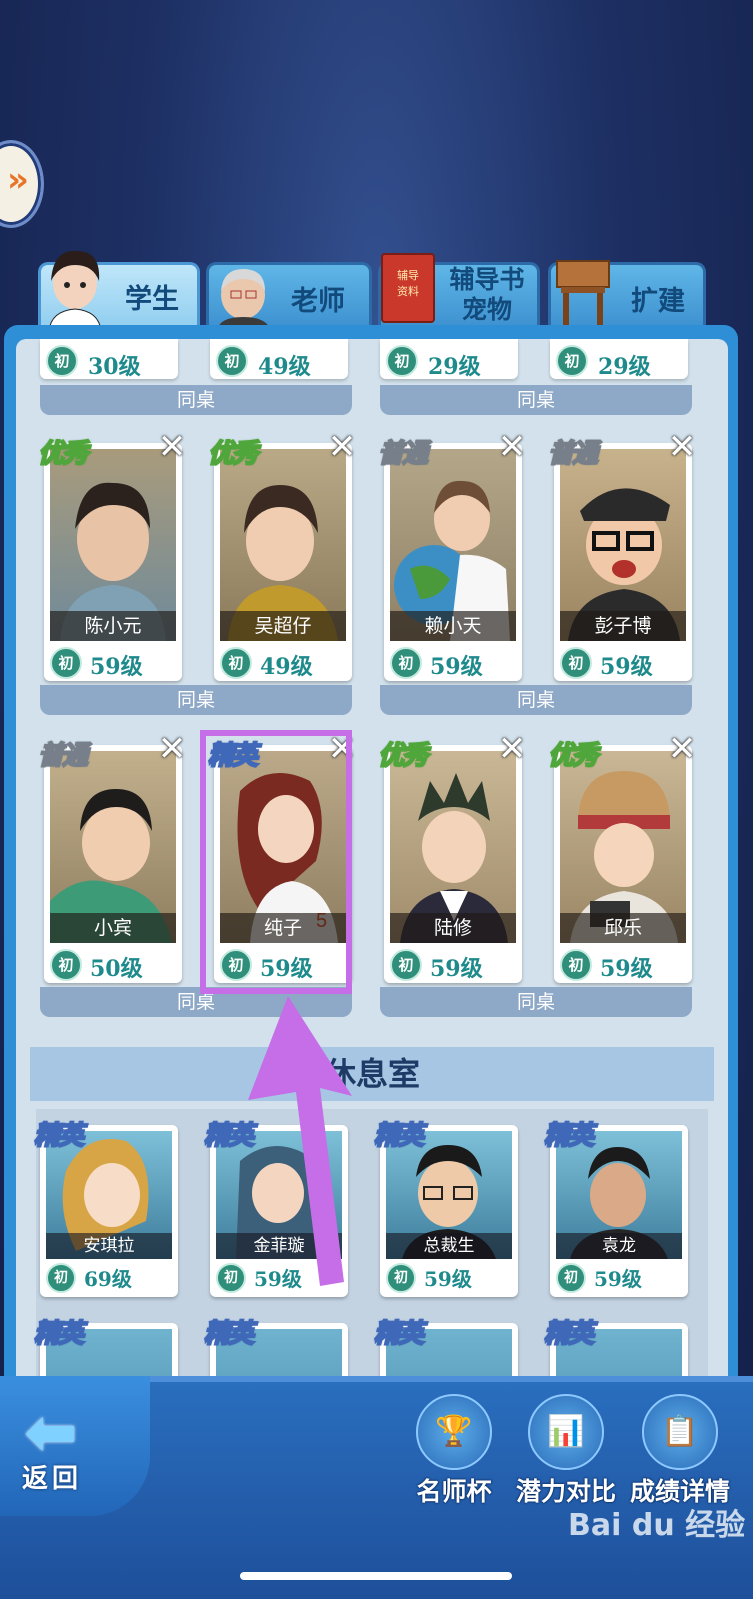 The height and width of the screenshot is (1599, 753). What do you see at coordinates (113, 545) in the screenshot?
I see `student-portrait: 陈小元` at bounding box center [113, 545].